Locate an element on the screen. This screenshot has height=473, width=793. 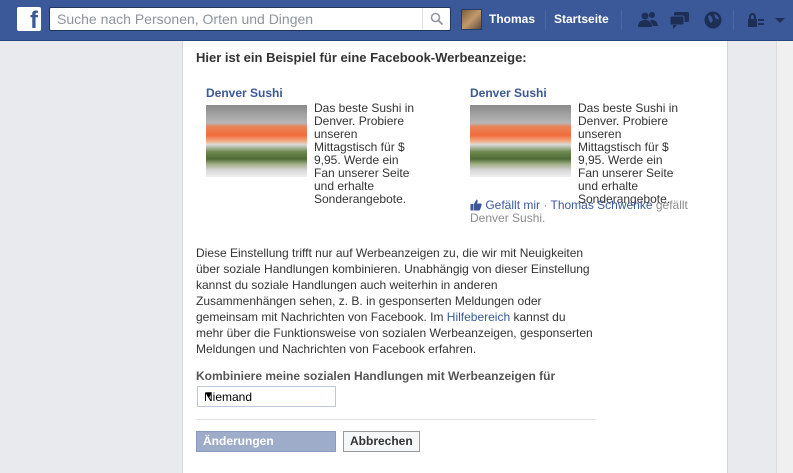
search-button is located at coordinates (436, 19).